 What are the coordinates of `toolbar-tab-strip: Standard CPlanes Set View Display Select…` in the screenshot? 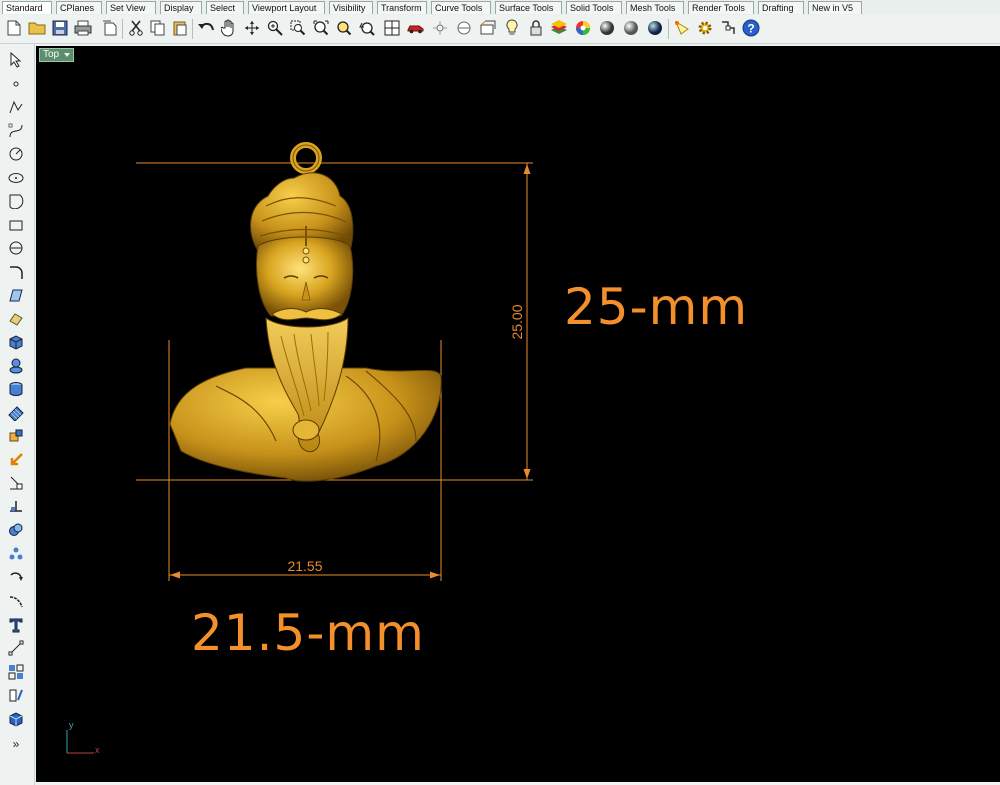 It's located at (500, 8).